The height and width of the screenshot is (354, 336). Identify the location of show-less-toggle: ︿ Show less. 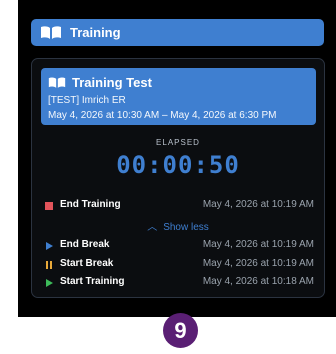
(178, 225).